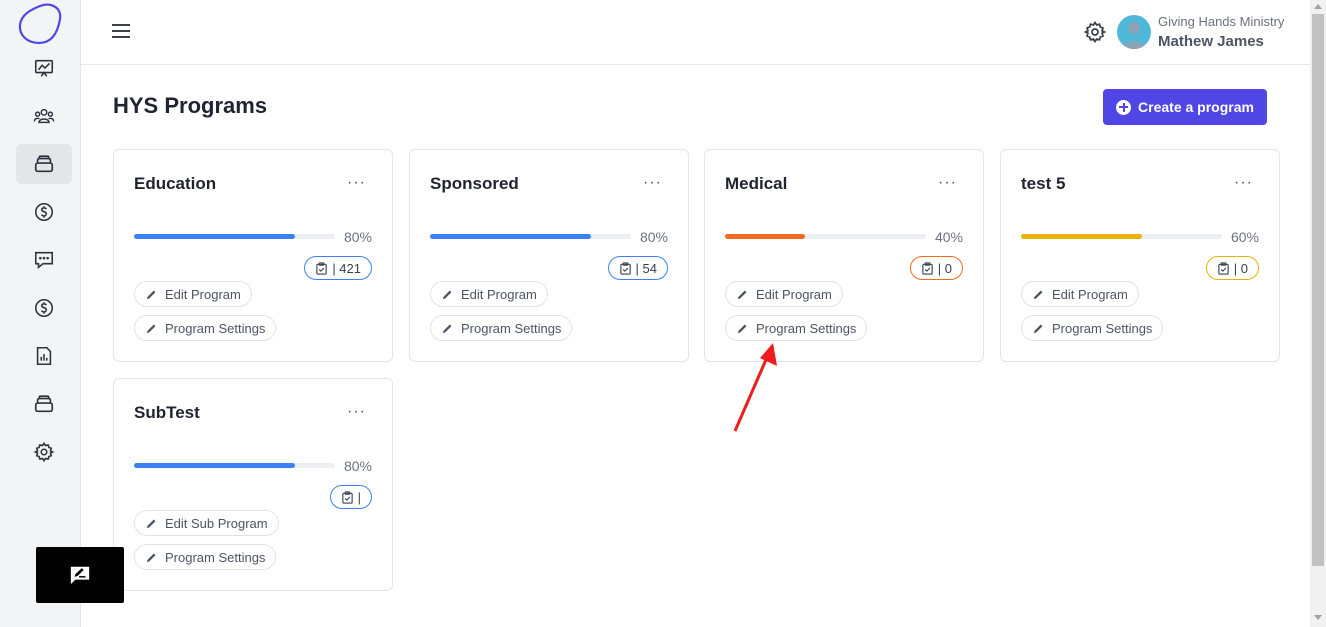 The width and height of the screenshot is (1326, 627). I want to click on sidebar-item-users, so click(44, 116).